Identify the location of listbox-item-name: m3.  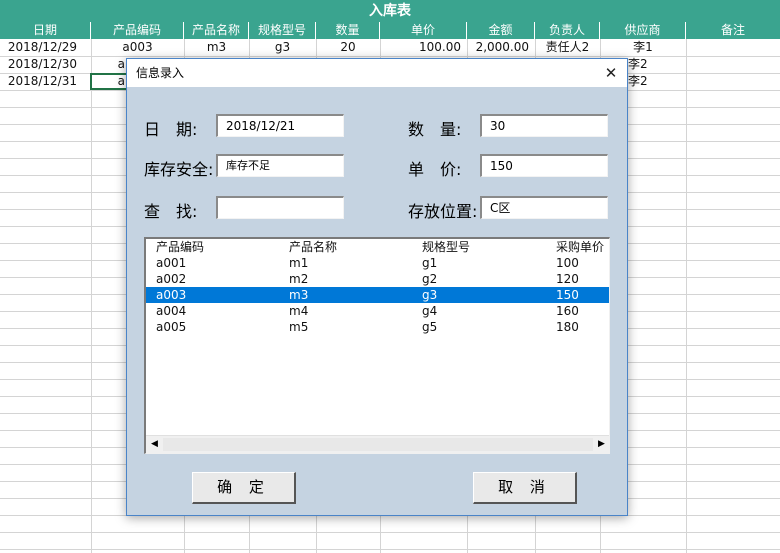
(299, 295).